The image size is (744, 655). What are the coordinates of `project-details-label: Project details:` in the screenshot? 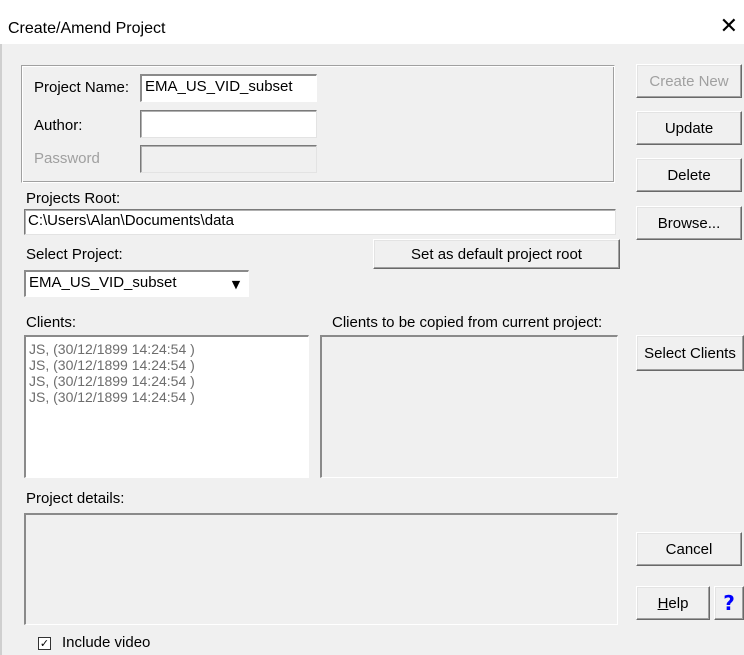 It's located at (75, 498).